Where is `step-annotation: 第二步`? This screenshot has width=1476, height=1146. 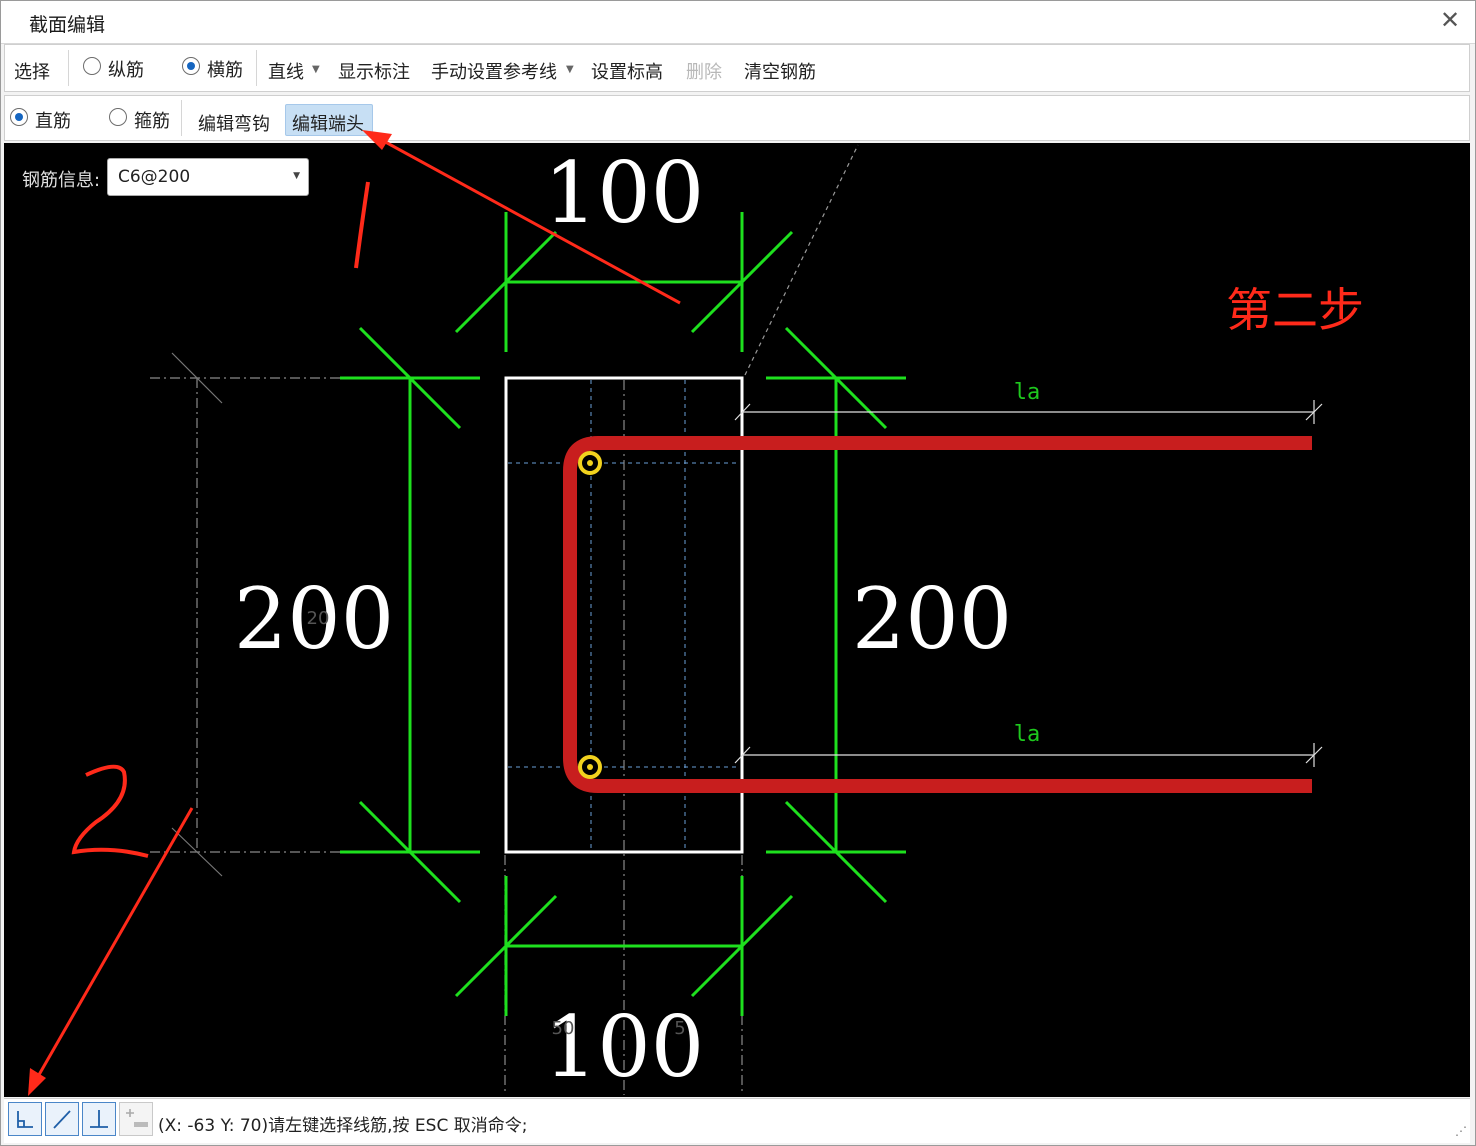
step-annotation: 第二步 is located at coordinates (1295, 310).